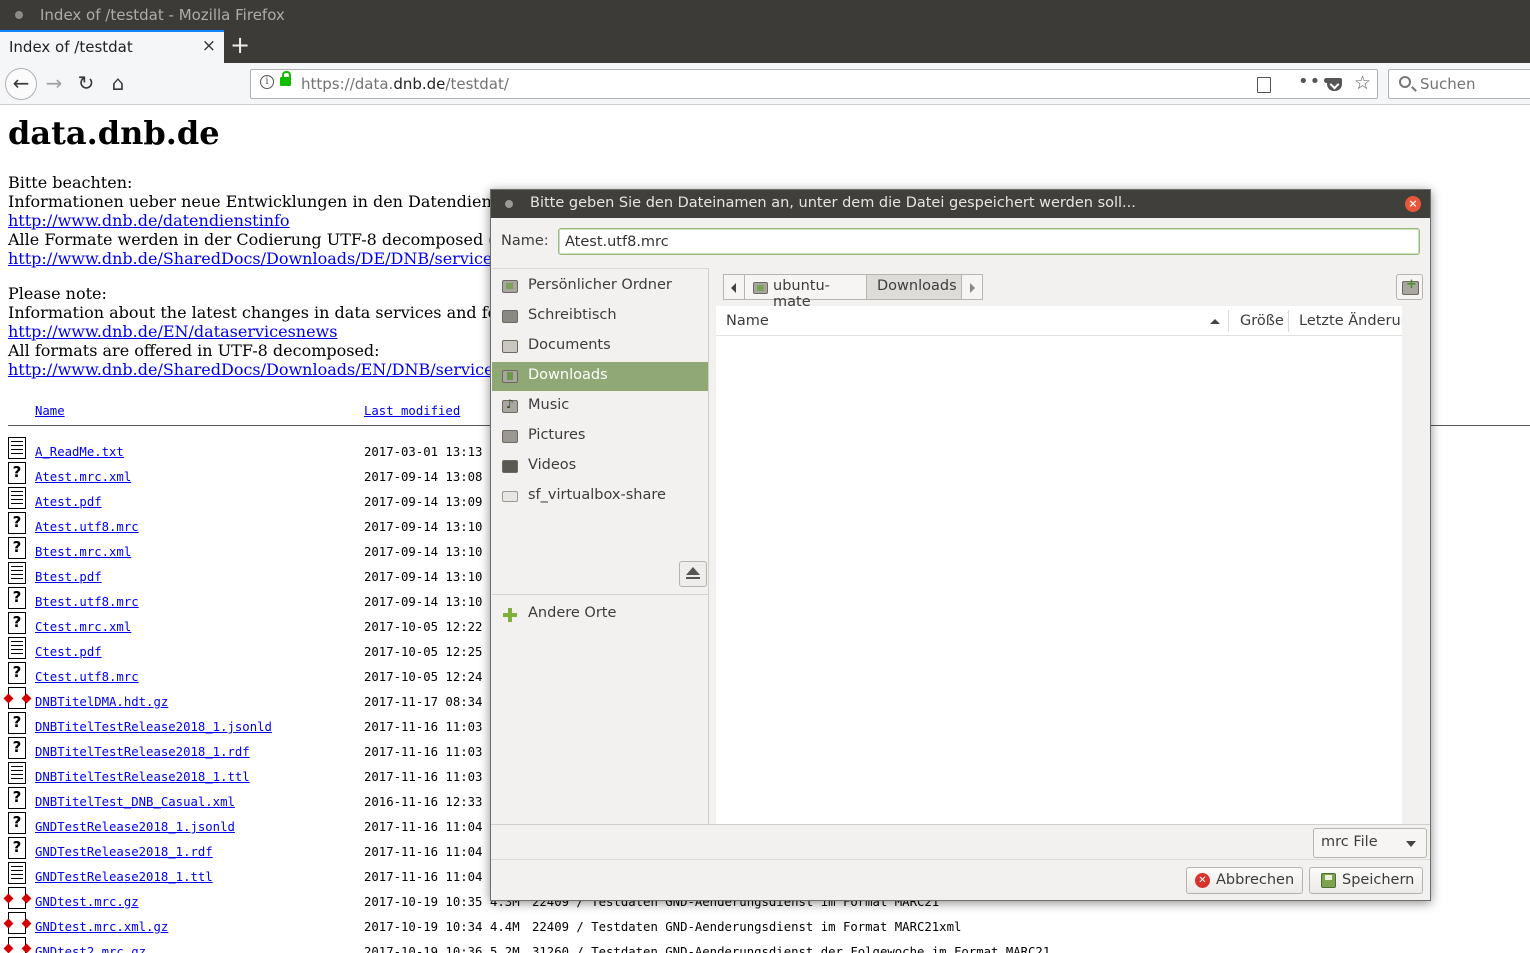 The height and width of the screenshot is (953, 1530). What do you see at coordinates (142, 777) in the screenshot?
I see `file-link: DNBTitelTestRelease2018_1.ttl` at bounding box center [142, 777].